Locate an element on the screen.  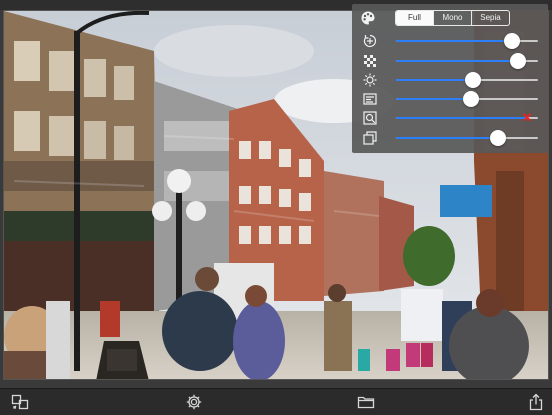
pattern-slider-row is located at coordinates (450, 61).